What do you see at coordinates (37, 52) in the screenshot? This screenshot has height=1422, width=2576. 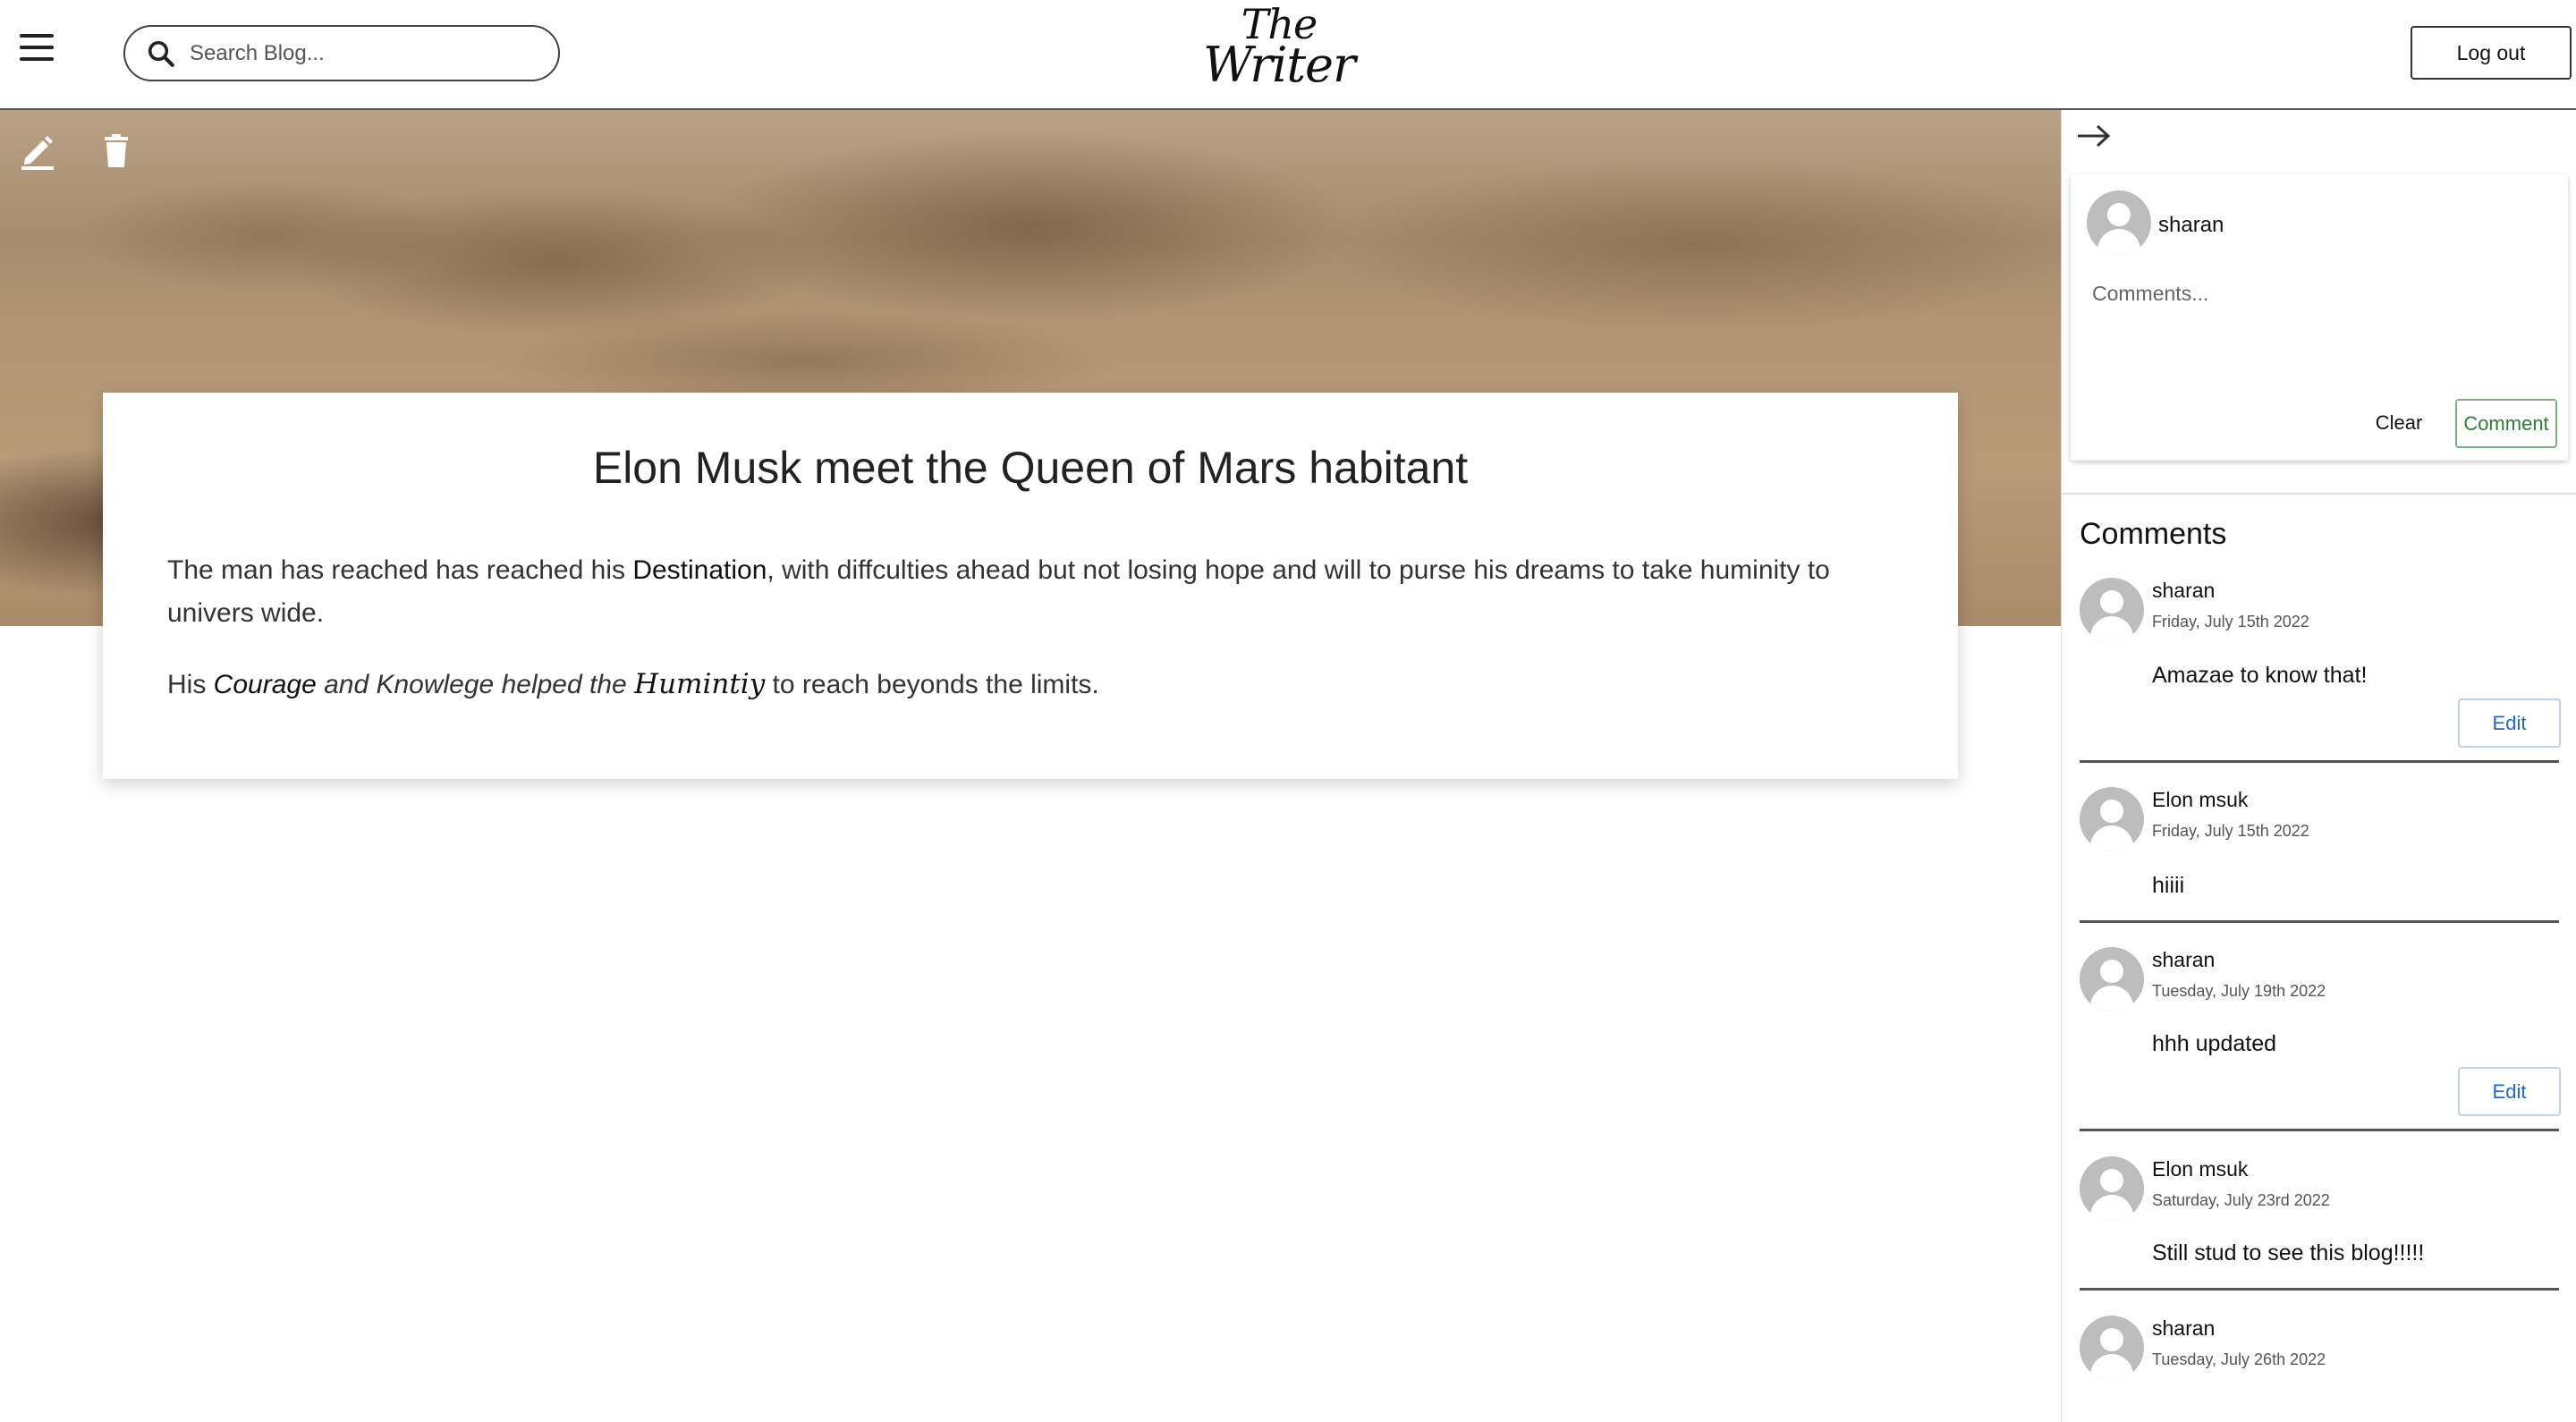 I see `hamburger-menu-icon` at bounding box center [37, 52].